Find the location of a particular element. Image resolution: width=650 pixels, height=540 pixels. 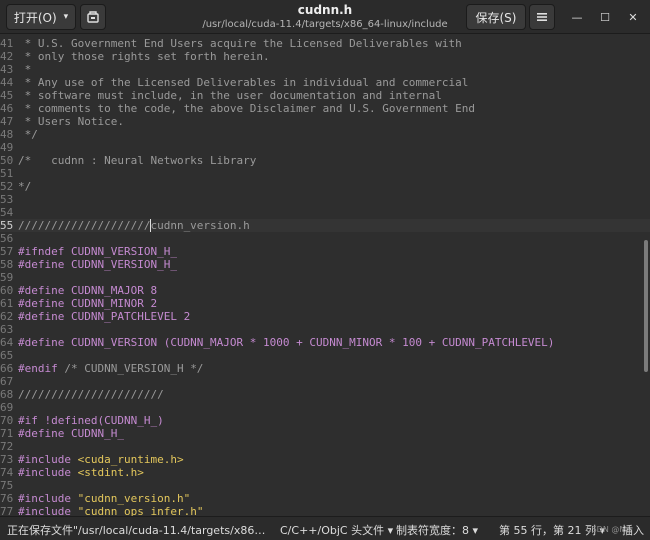

code-line: 48 */ is located at coordinates (325, 134).